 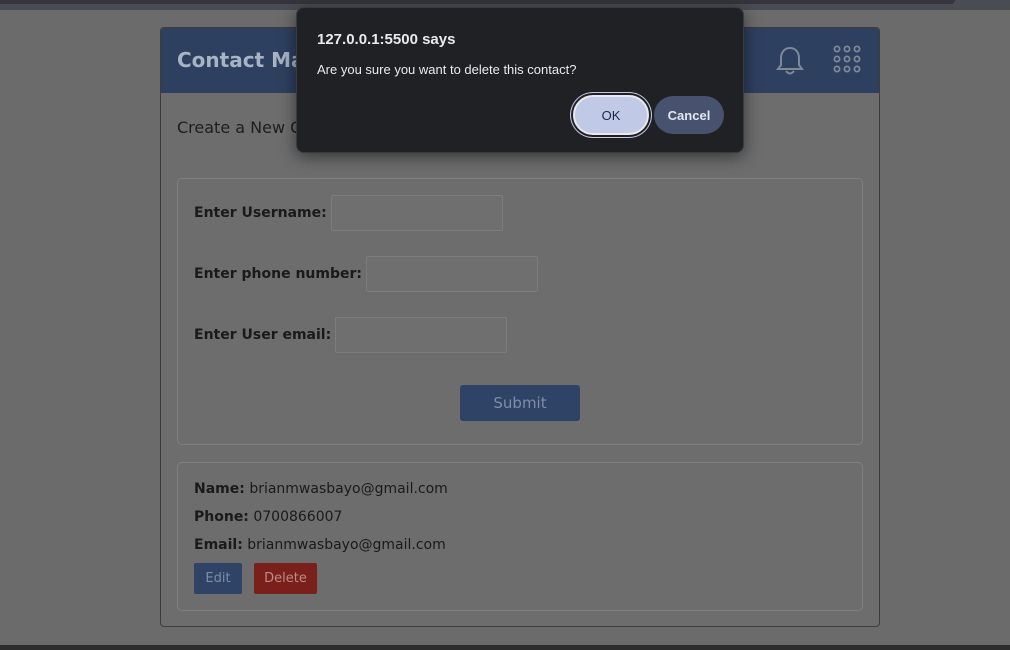 I want to click on contact-email-label: Email:, so click(x=218, y=545).